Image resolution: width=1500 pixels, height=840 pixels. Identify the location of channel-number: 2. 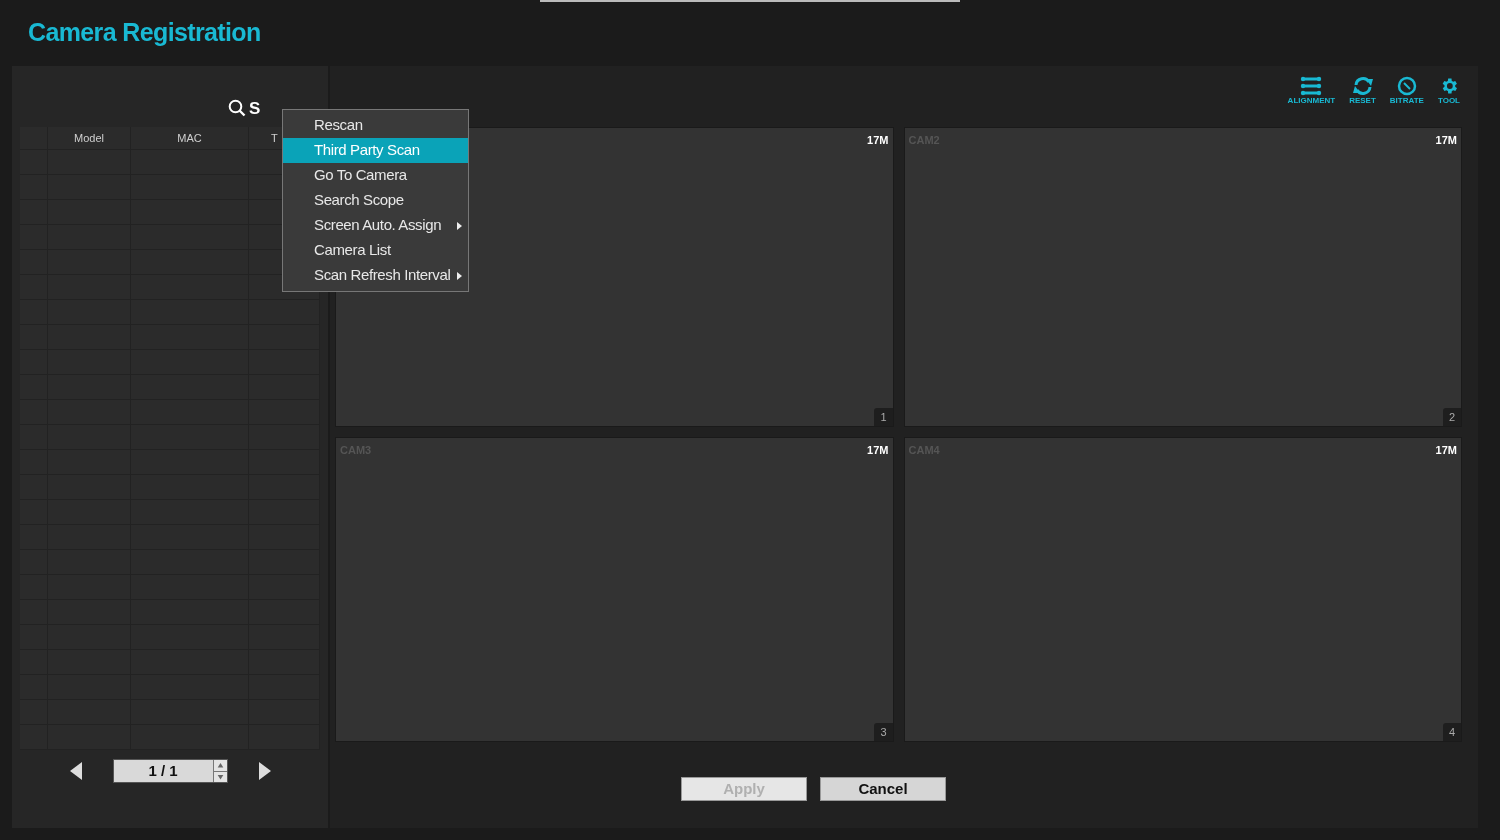
(1451, 416).